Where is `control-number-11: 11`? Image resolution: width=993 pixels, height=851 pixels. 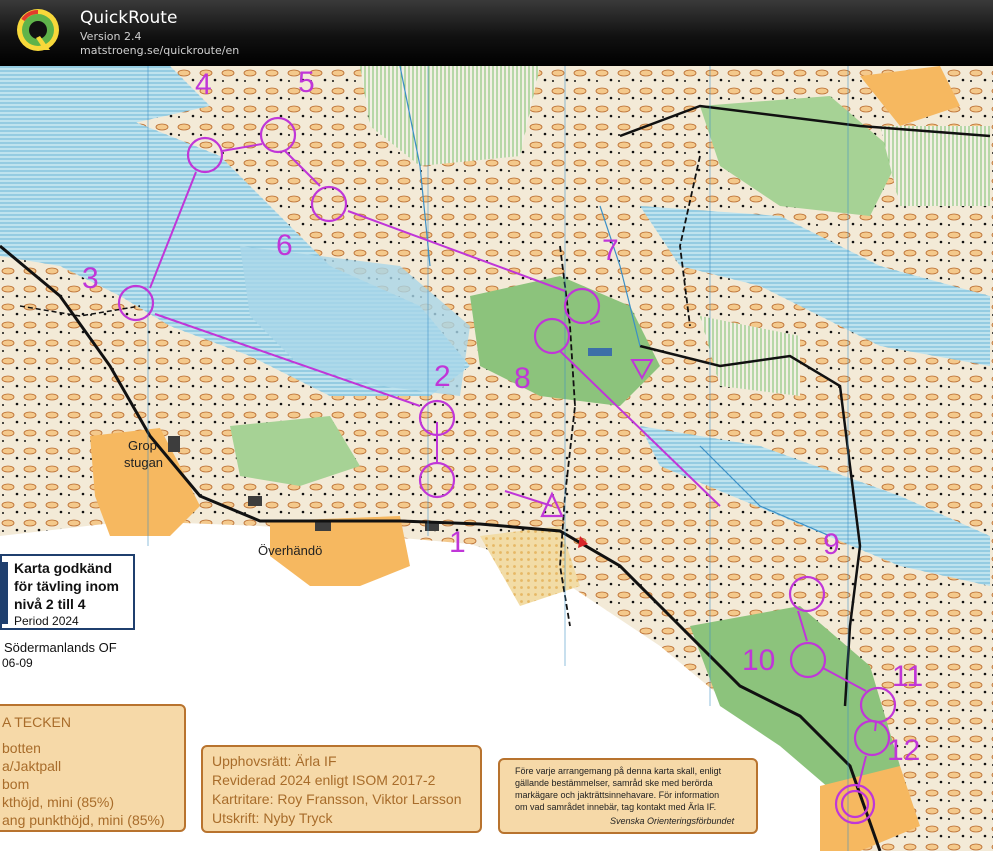
control-number-11: 11 is located at coordinates (908, 676).